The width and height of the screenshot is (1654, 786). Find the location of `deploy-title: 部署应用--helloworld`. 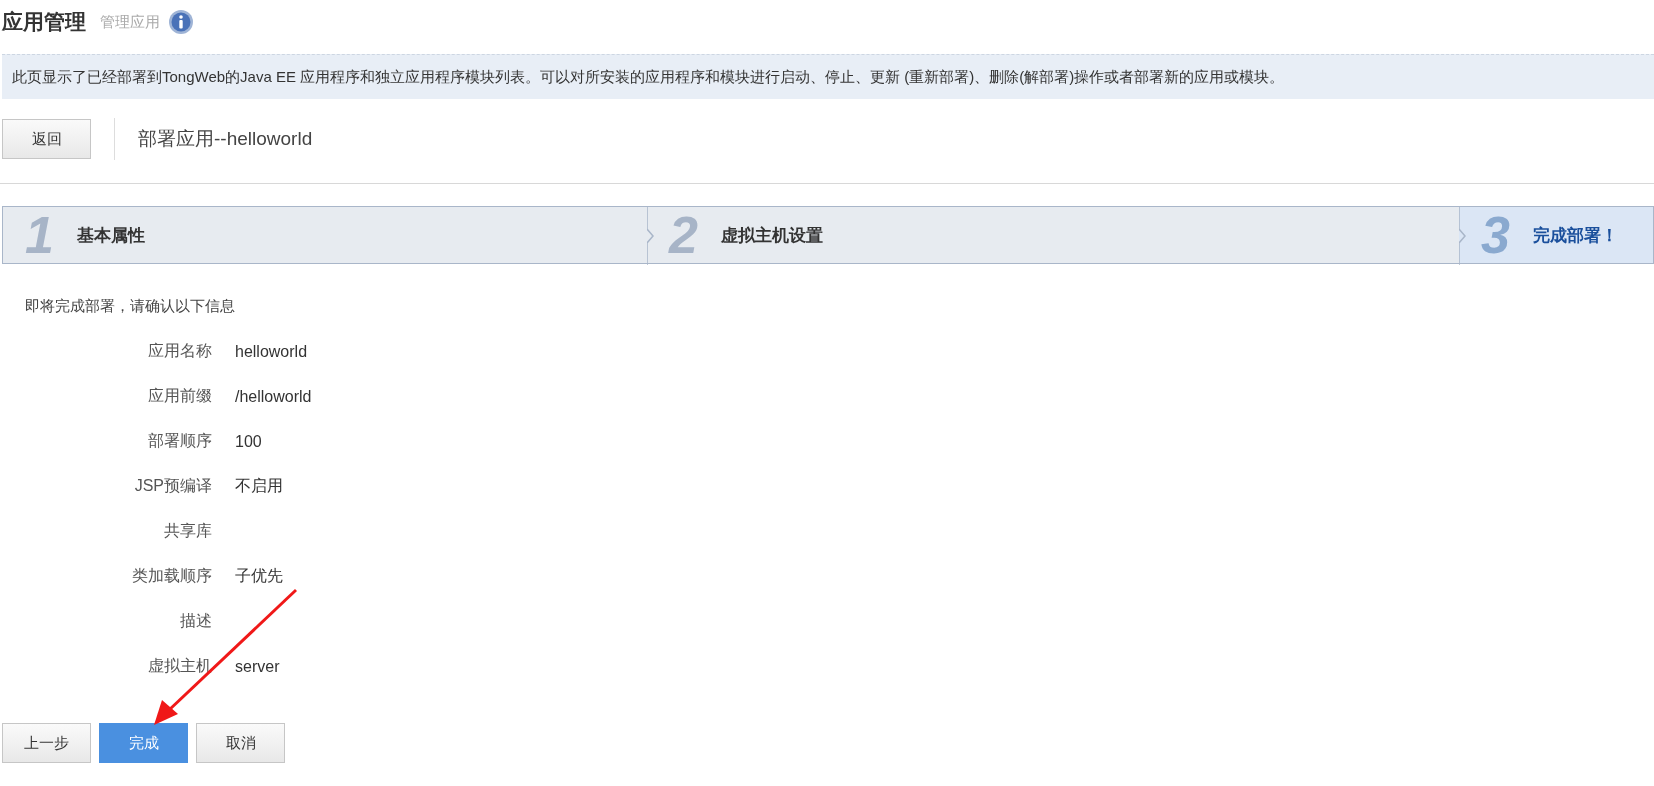

deploy-title: 部署应用--helloworld is located at coordinates (225, 139).